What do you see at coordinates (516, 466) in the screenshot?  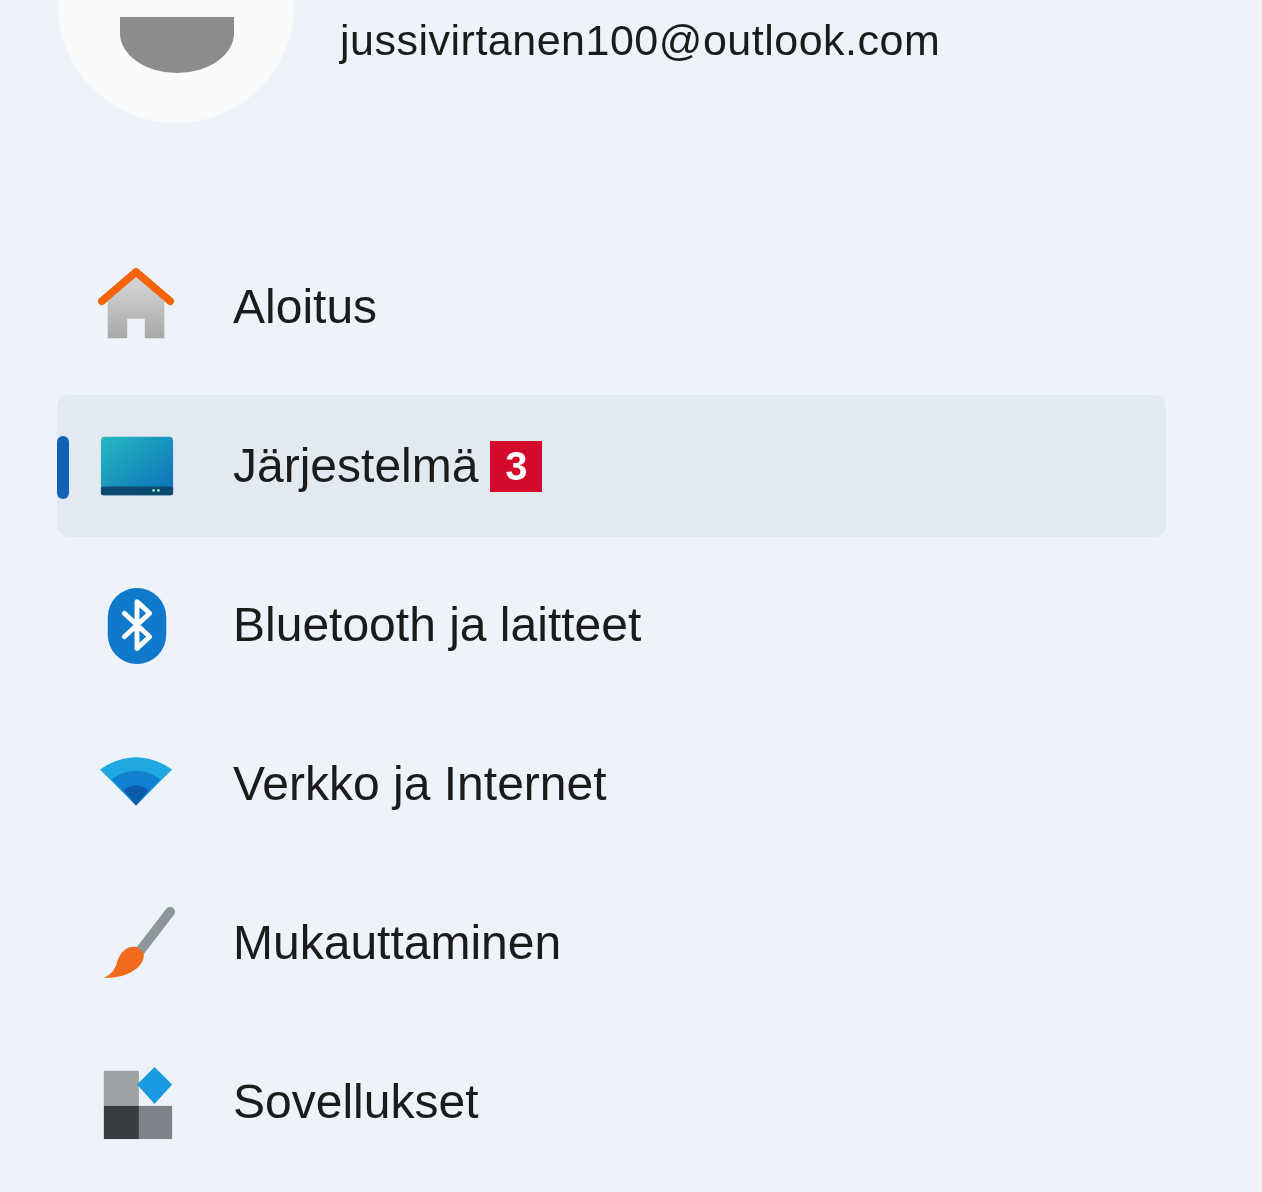 I see `number-badge: 3` at bounding box center [516, 466].